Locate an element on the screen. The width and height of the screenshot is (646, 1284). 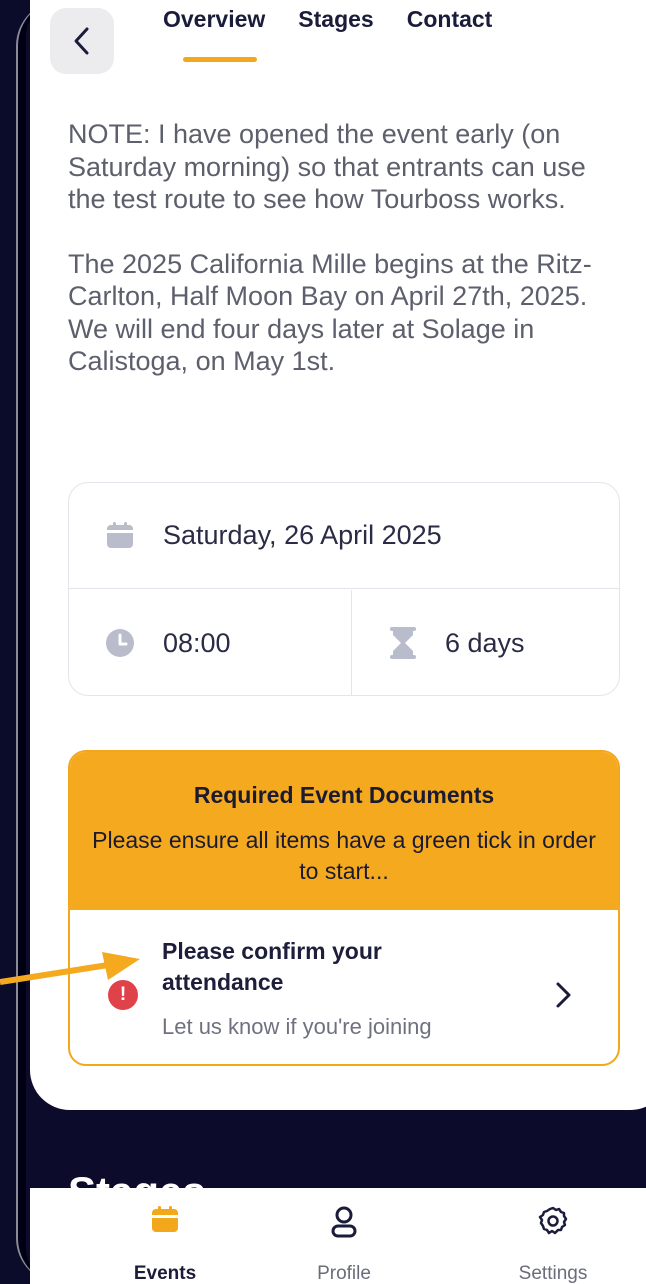
hourglass-icon is located at coordinates (403, 643).